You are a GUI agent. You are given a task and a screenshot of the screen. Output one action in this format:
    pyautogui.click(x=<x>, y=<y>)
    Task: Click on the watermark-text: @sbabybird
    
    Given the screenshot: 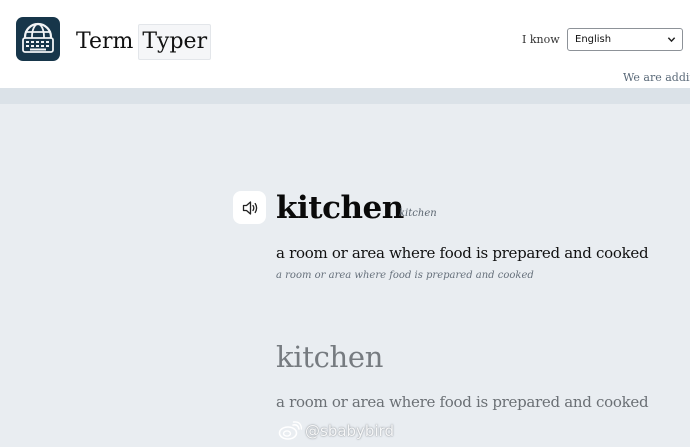 What is the action you would take?
    pyautogui.click(x=350, y=431)
    